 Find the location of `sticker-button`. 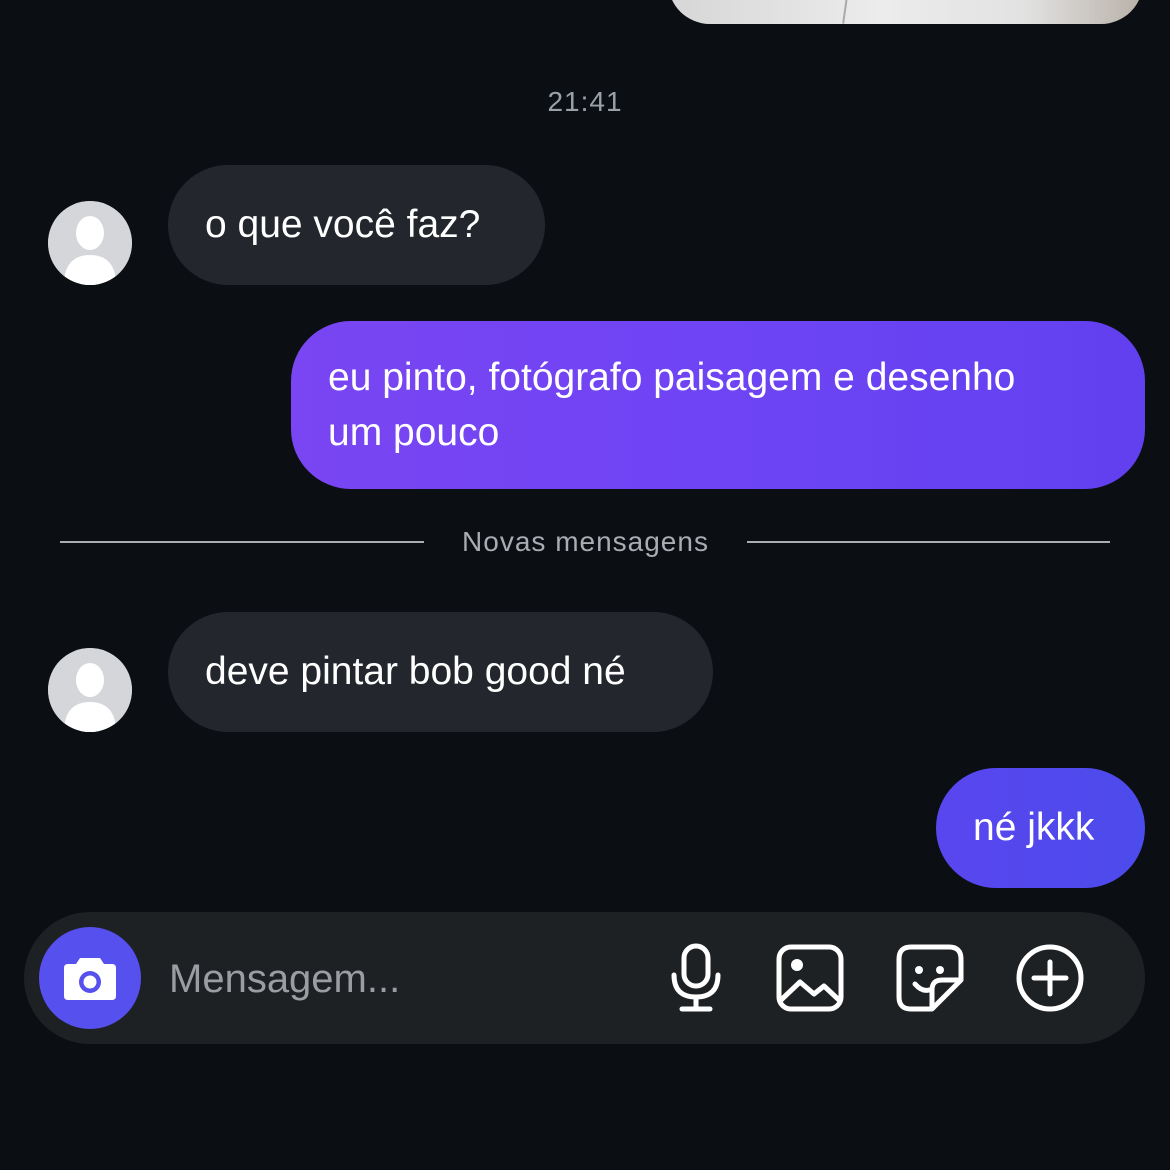

sticker-button is located at coordinates (930, 978).